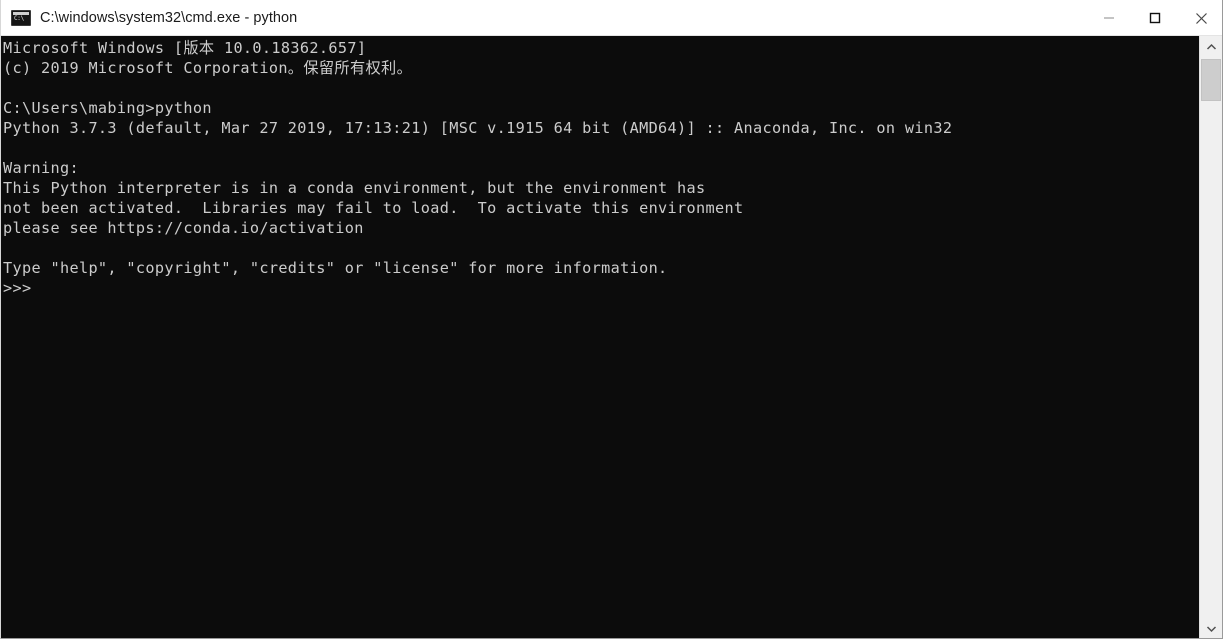  I want to click on scrollbar-track, so click(1211, 337).